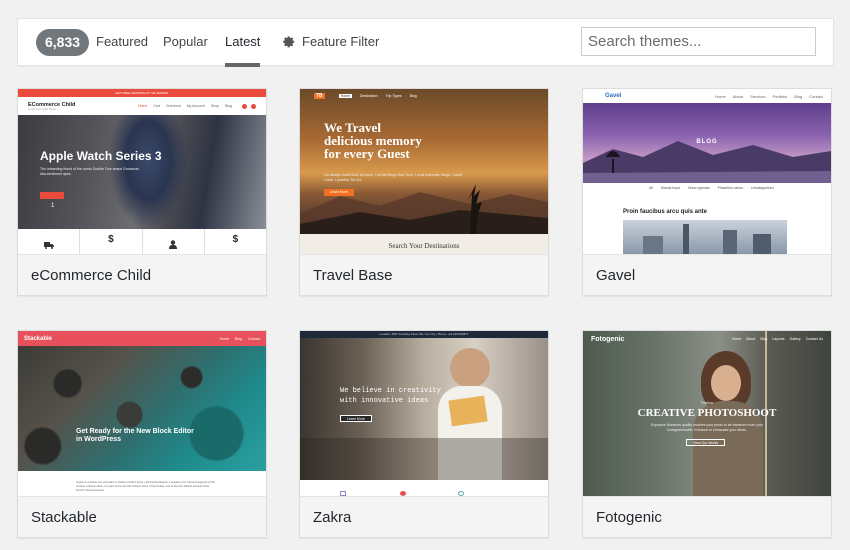 This screenshot has height=550, width=850. What do you see at coordinates (424, 274) in the screenshot?
I see `theme-name: Travel Base` at bounding box center [424, 274].